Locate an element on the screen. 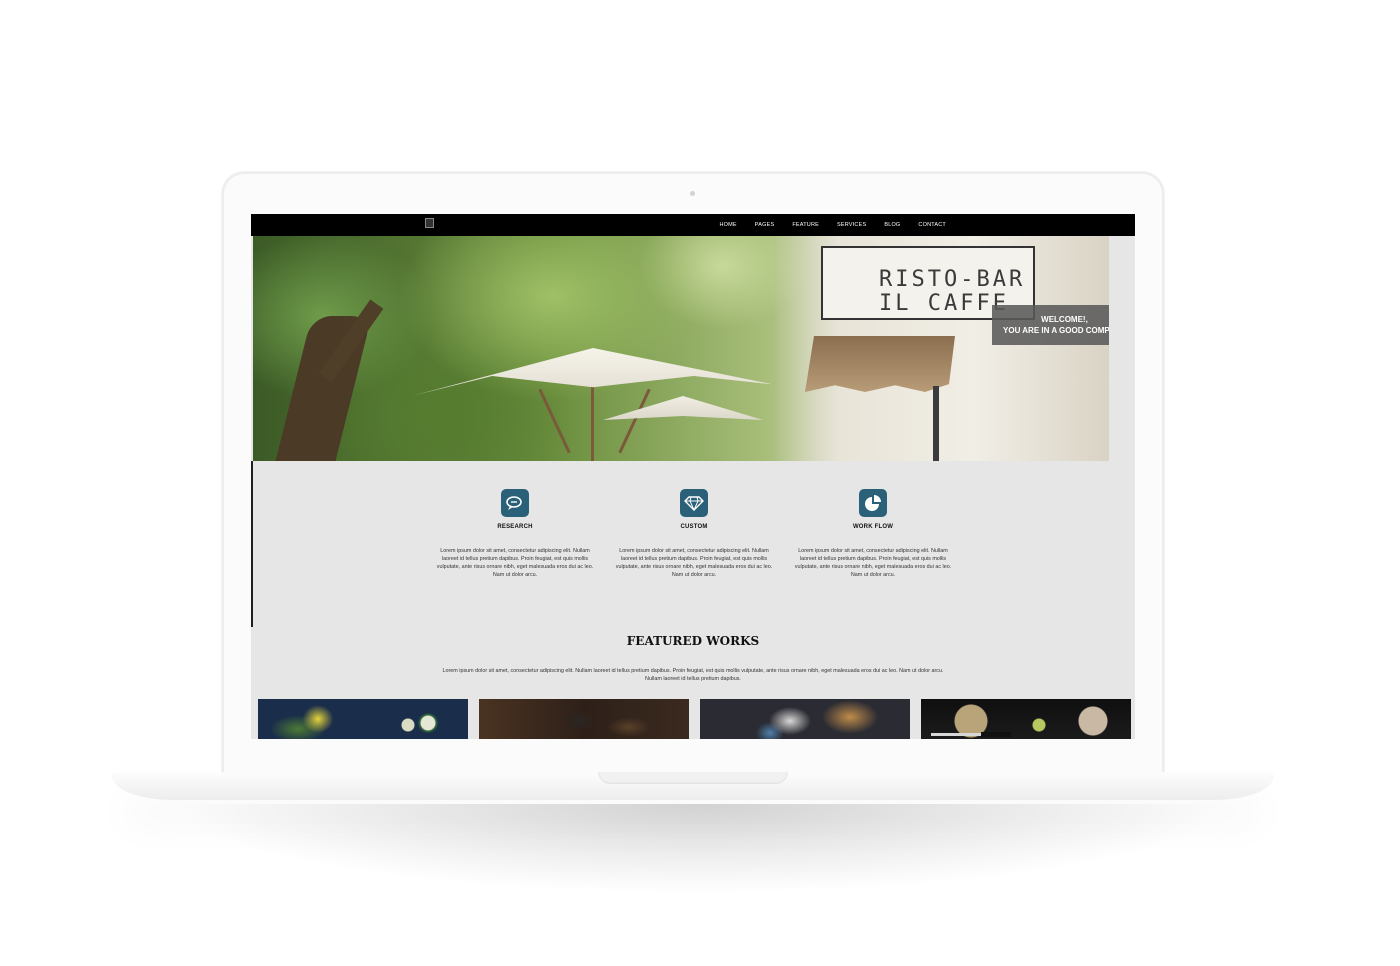 The width and height of the screenshot is (1400, 966). welcome-banner: WELCOME!, YOU ARE IN A GOOD COMPANY is located at coordinates (1050, 325).